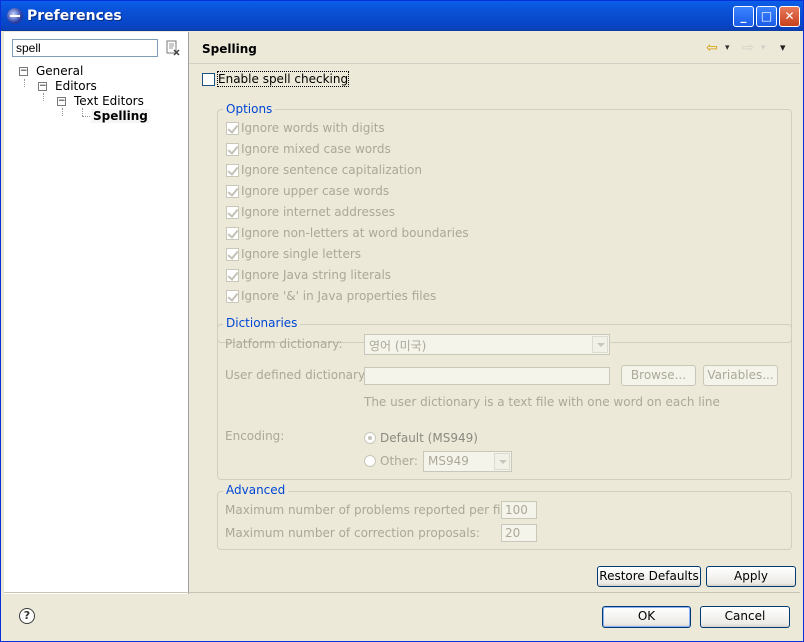 The height and width of the screenshot is (642, 804). I want to click on apply-button: Apply, so click(751, 576).